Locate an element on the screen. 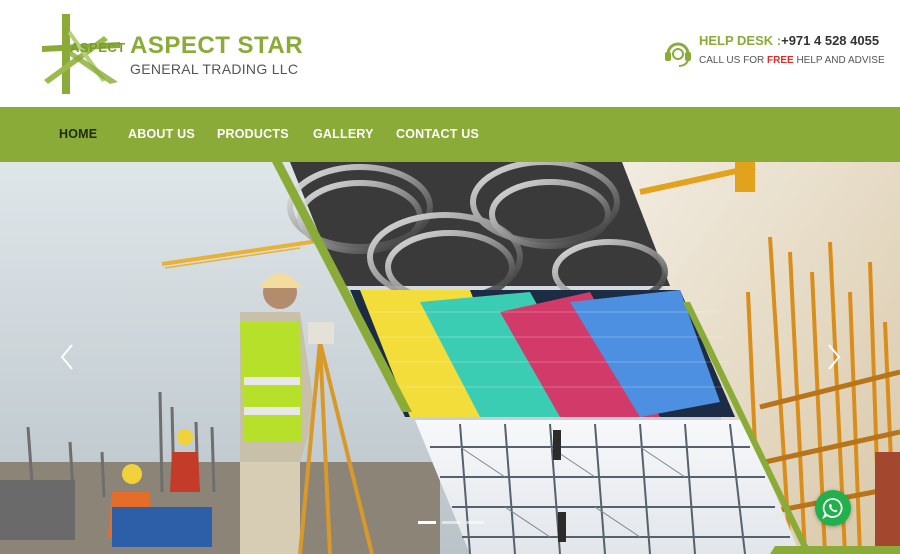 The width and height of the screenshot is (900, 554). slider-indicators is located at coordinates (453, 524).